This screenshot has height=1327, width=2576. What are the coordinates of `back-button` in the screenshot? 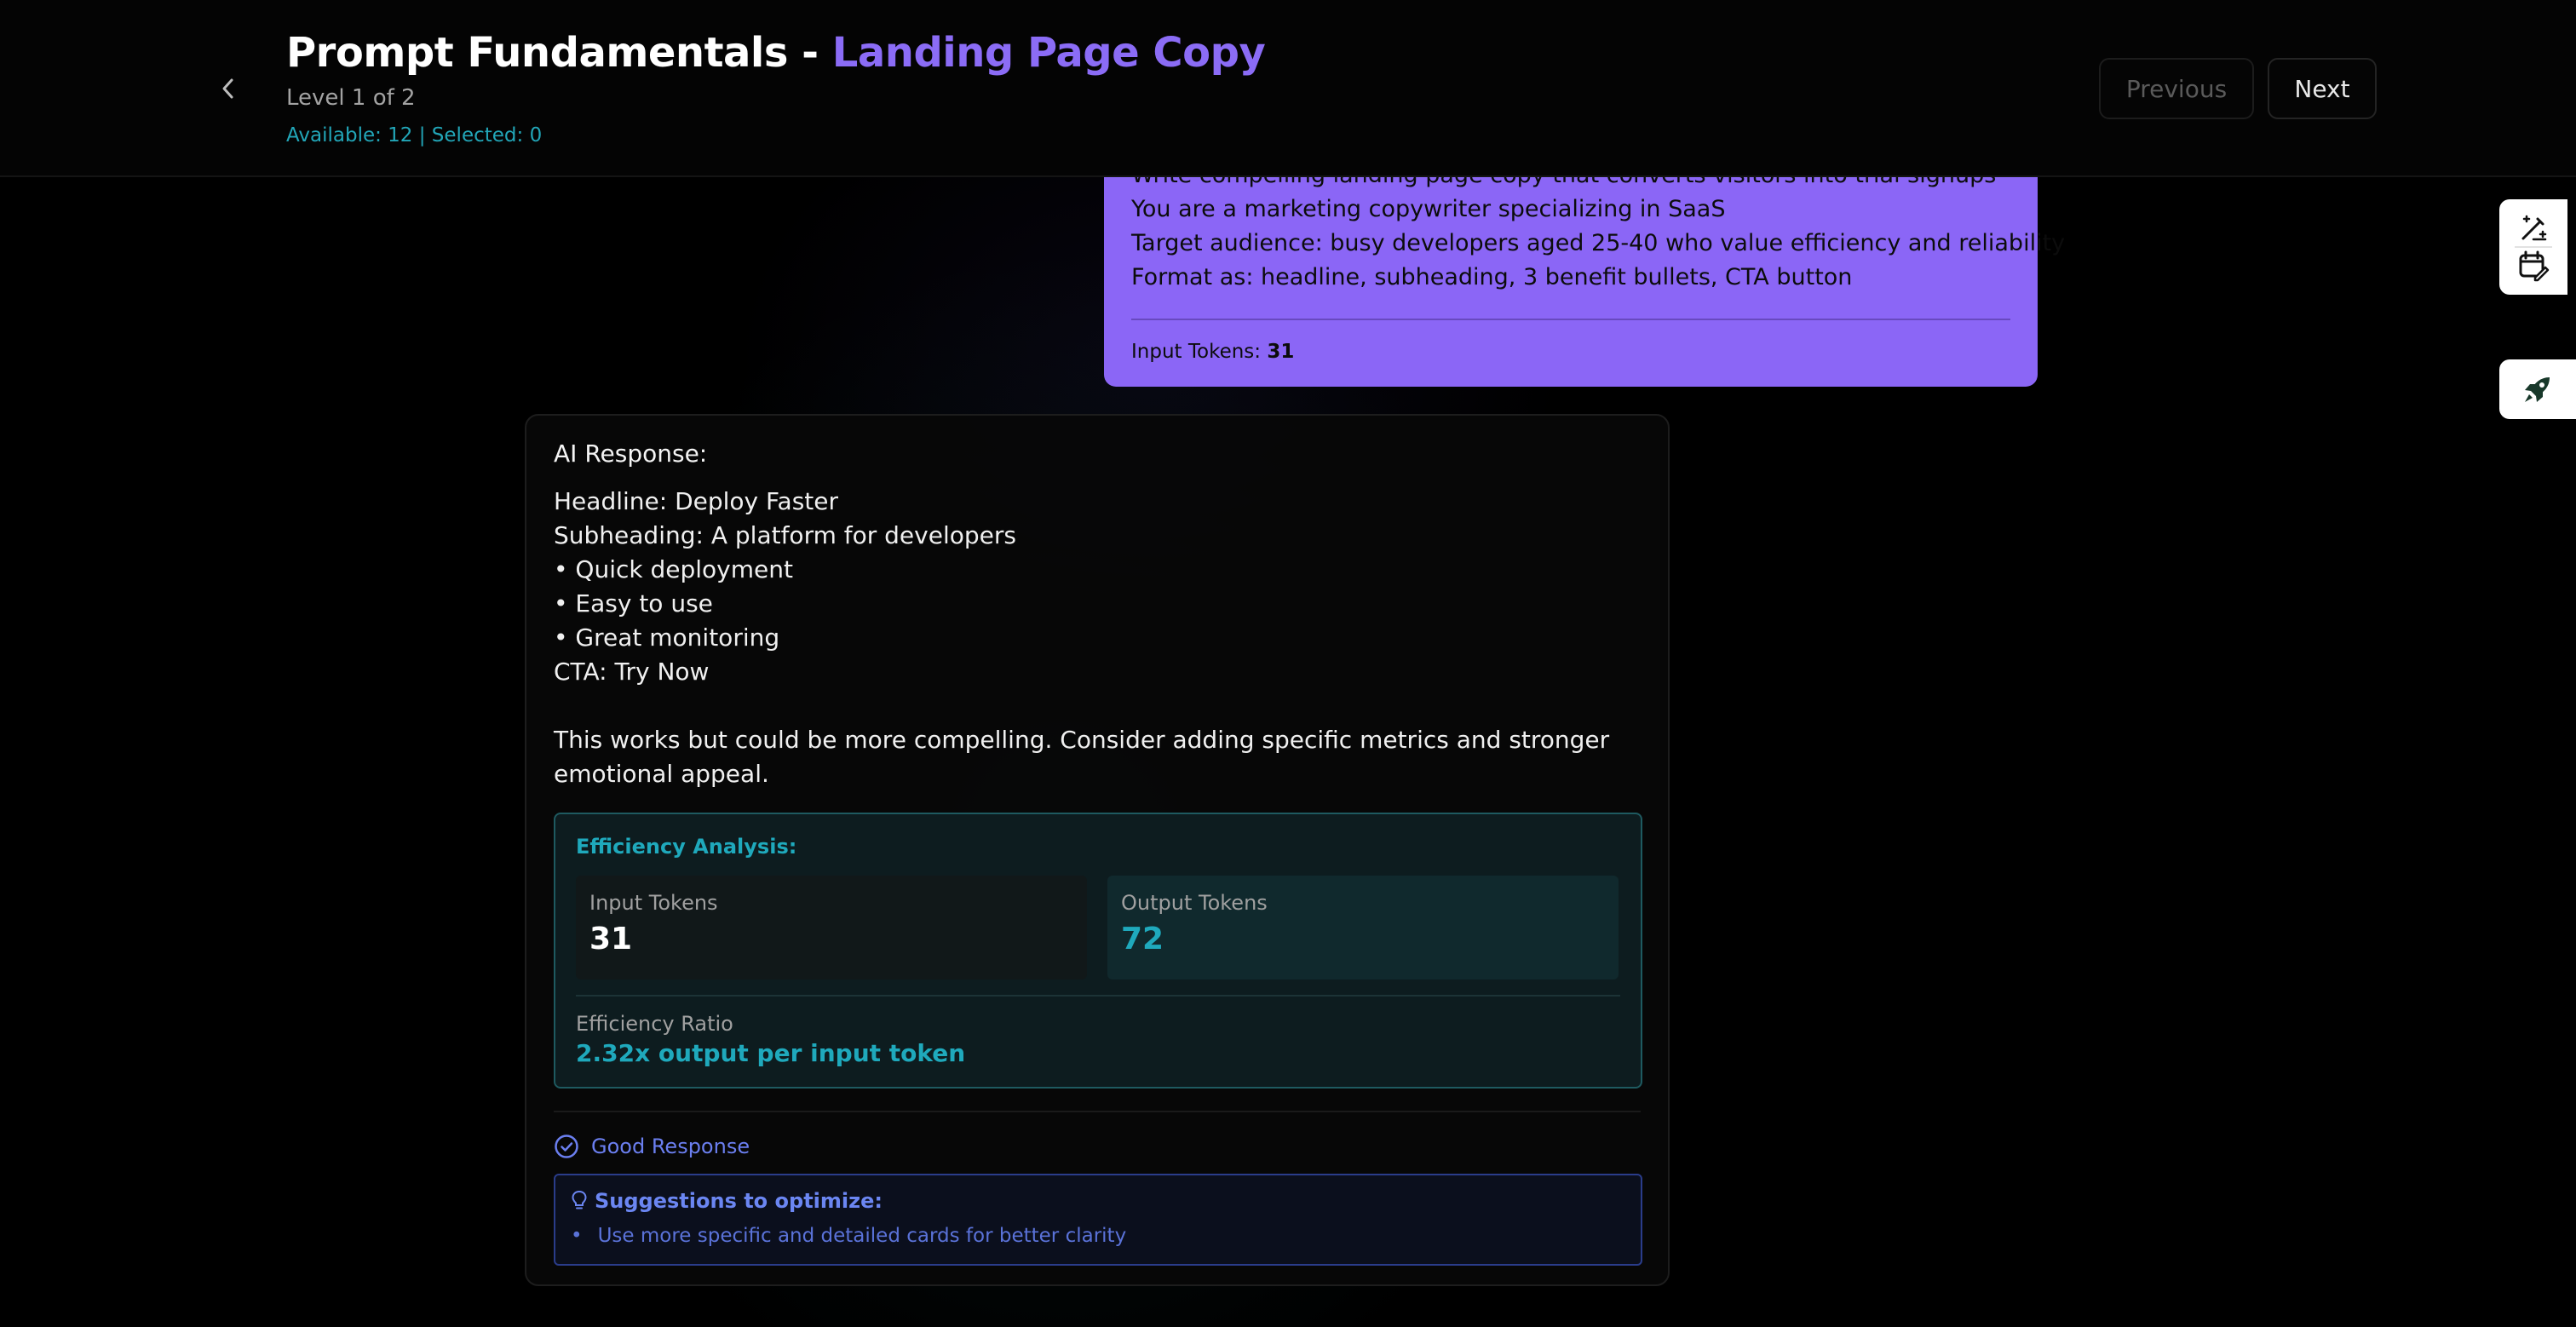 It's located at (228, 88).